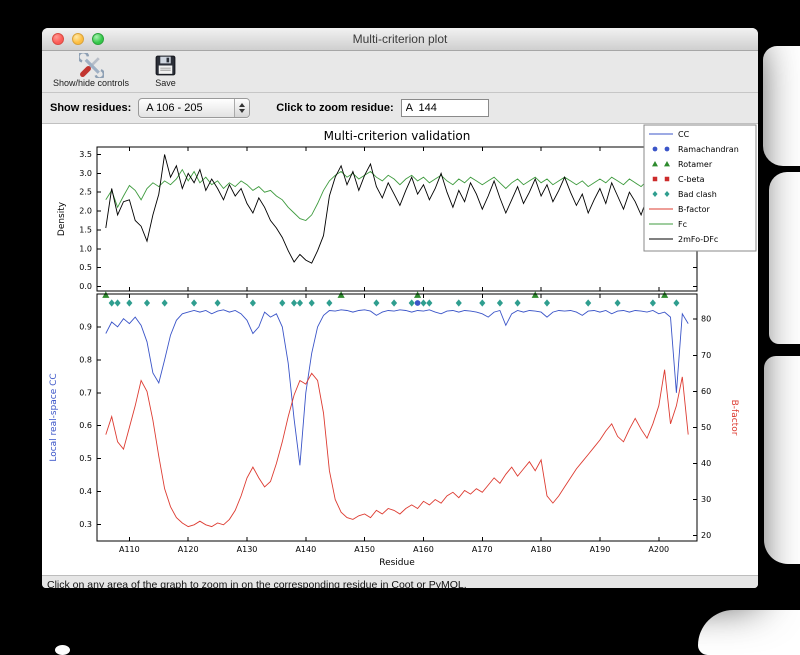 The image size is (800, 655). Describe the element at coordinates (706, 319) in the screenshot. I see `svg-text: 80` at that location.